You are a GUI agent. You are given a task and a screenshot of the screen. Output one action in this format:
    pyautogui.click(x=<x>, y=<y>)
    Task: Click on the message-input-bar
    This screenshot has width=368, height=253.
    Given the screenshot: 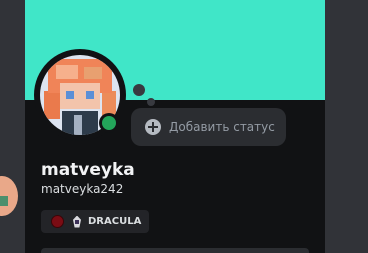 What is the action you would take?
    pyautogui.click(x=175, y=250)
    